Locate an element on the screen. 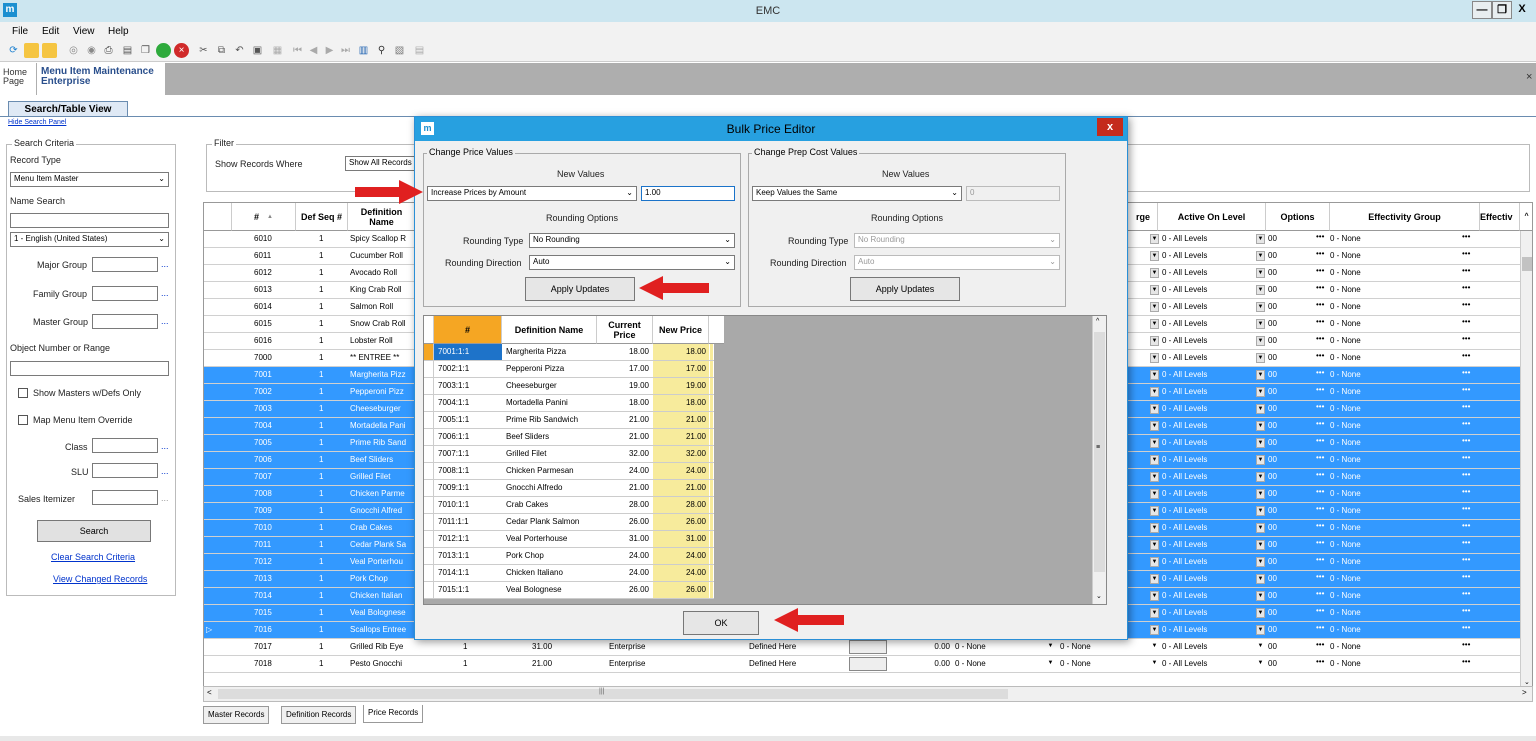  cell-number: 7013 is located at coordinates (274, 579).